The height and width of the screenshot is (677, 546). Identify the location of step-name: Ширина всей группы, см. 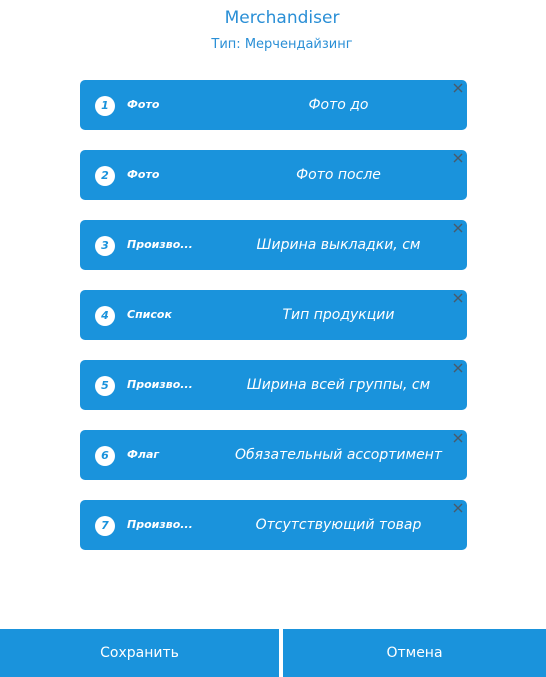
(338, 385).